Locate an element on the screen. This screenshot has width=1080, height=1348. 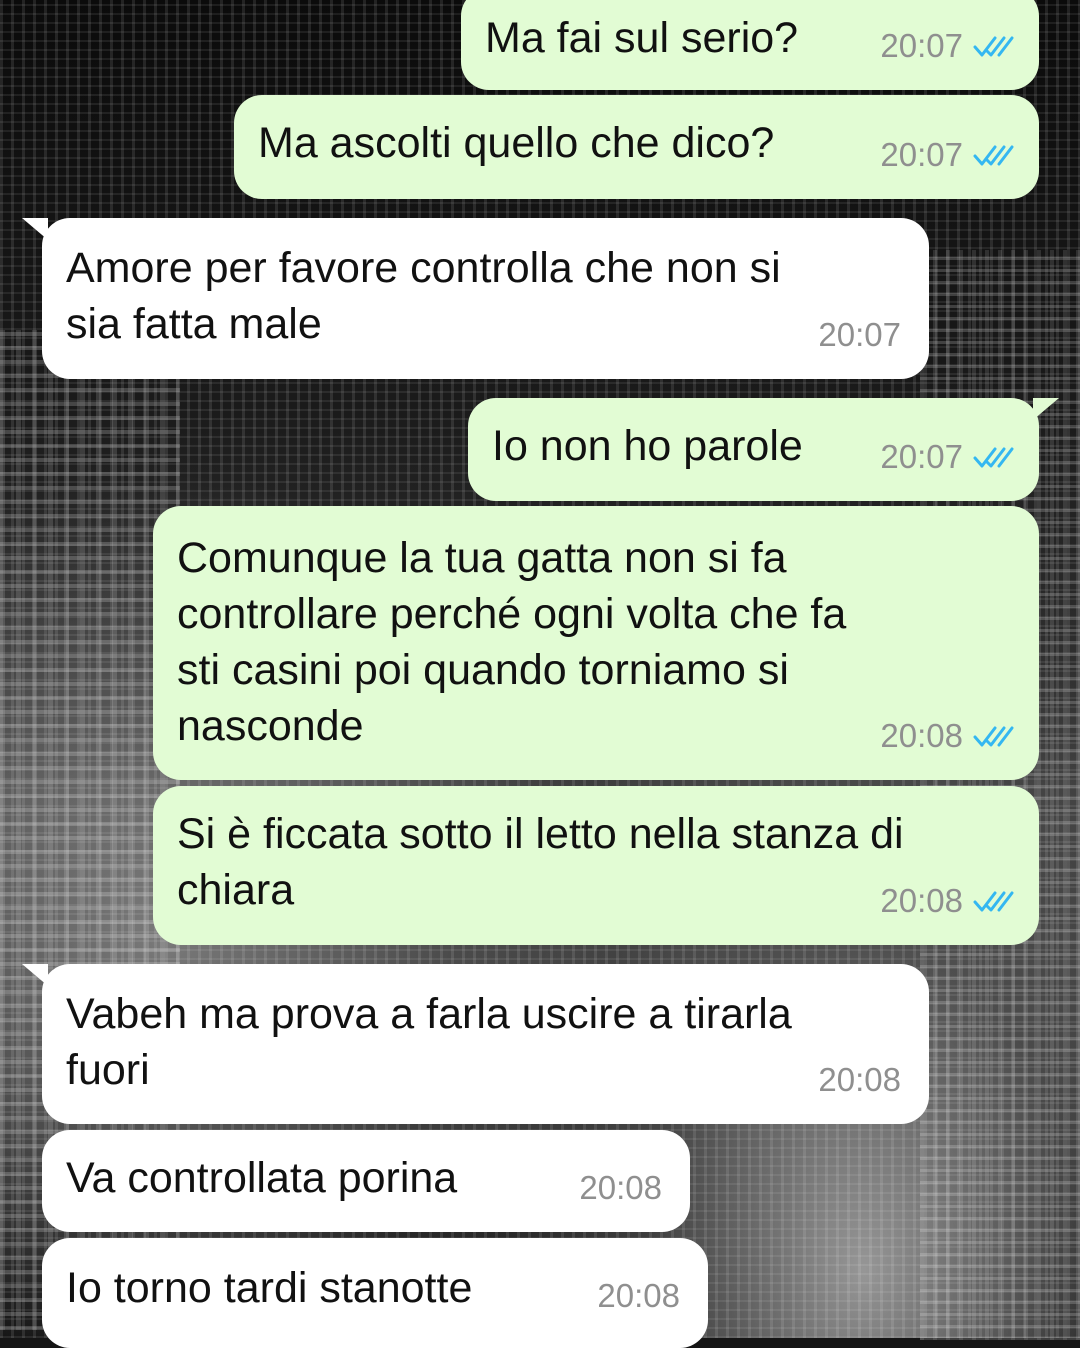
message-bubble-incoming: Io torno tardi stanotte 20:08 is located at coordinates (375, 1293).